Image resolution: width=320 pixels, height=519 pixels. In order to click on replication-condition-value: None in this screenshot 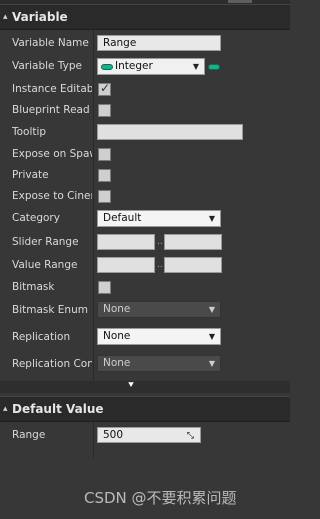, I will do `click(117, 363)`.